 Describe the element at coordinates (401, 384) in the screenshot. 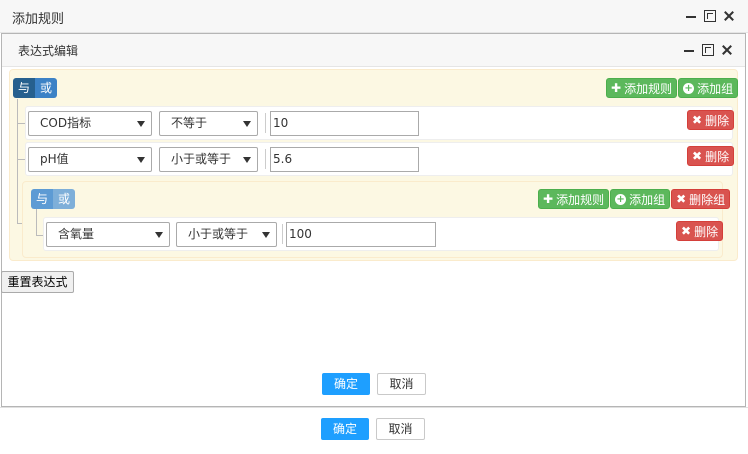

I see `inner-cancel-button: 取消` at that location.